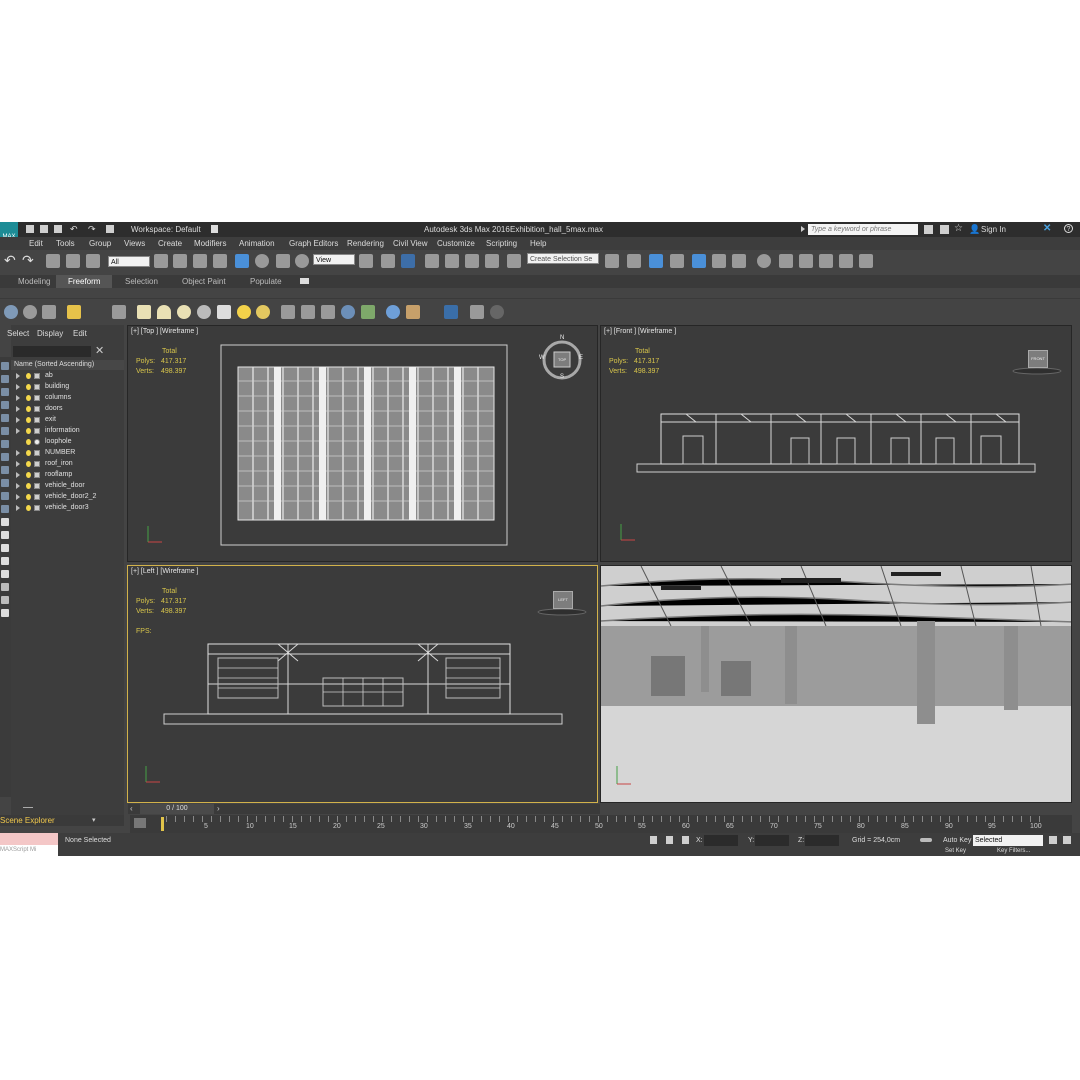 This screenshot has height=1080, width=1080. Describe the element at coordinates (836, 684) in the screenshot. I see `viewport-perspective` at that location.